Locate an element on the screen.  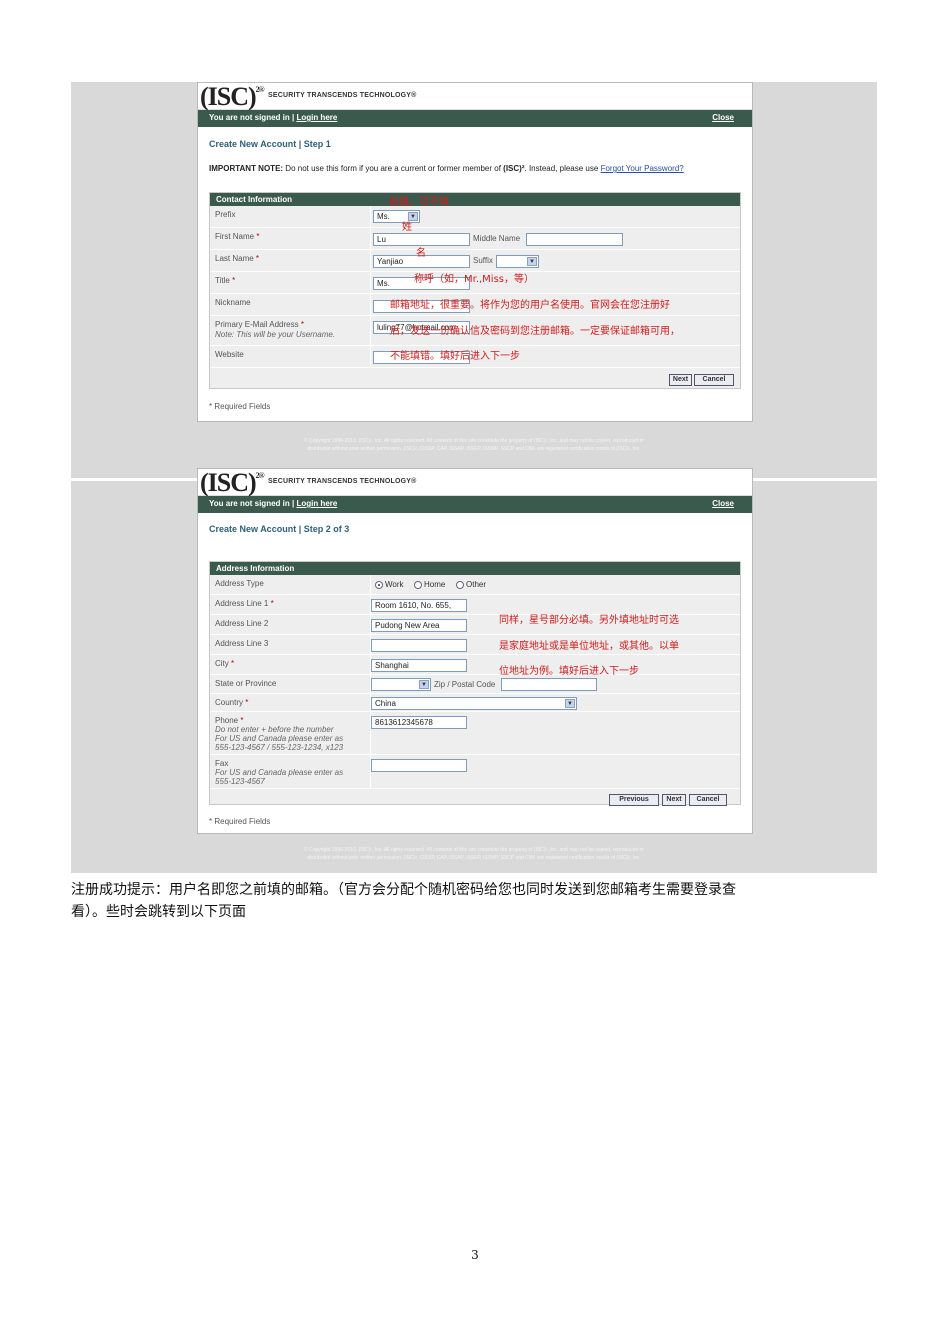
label-city: City * is located at coordinates (225, 663).